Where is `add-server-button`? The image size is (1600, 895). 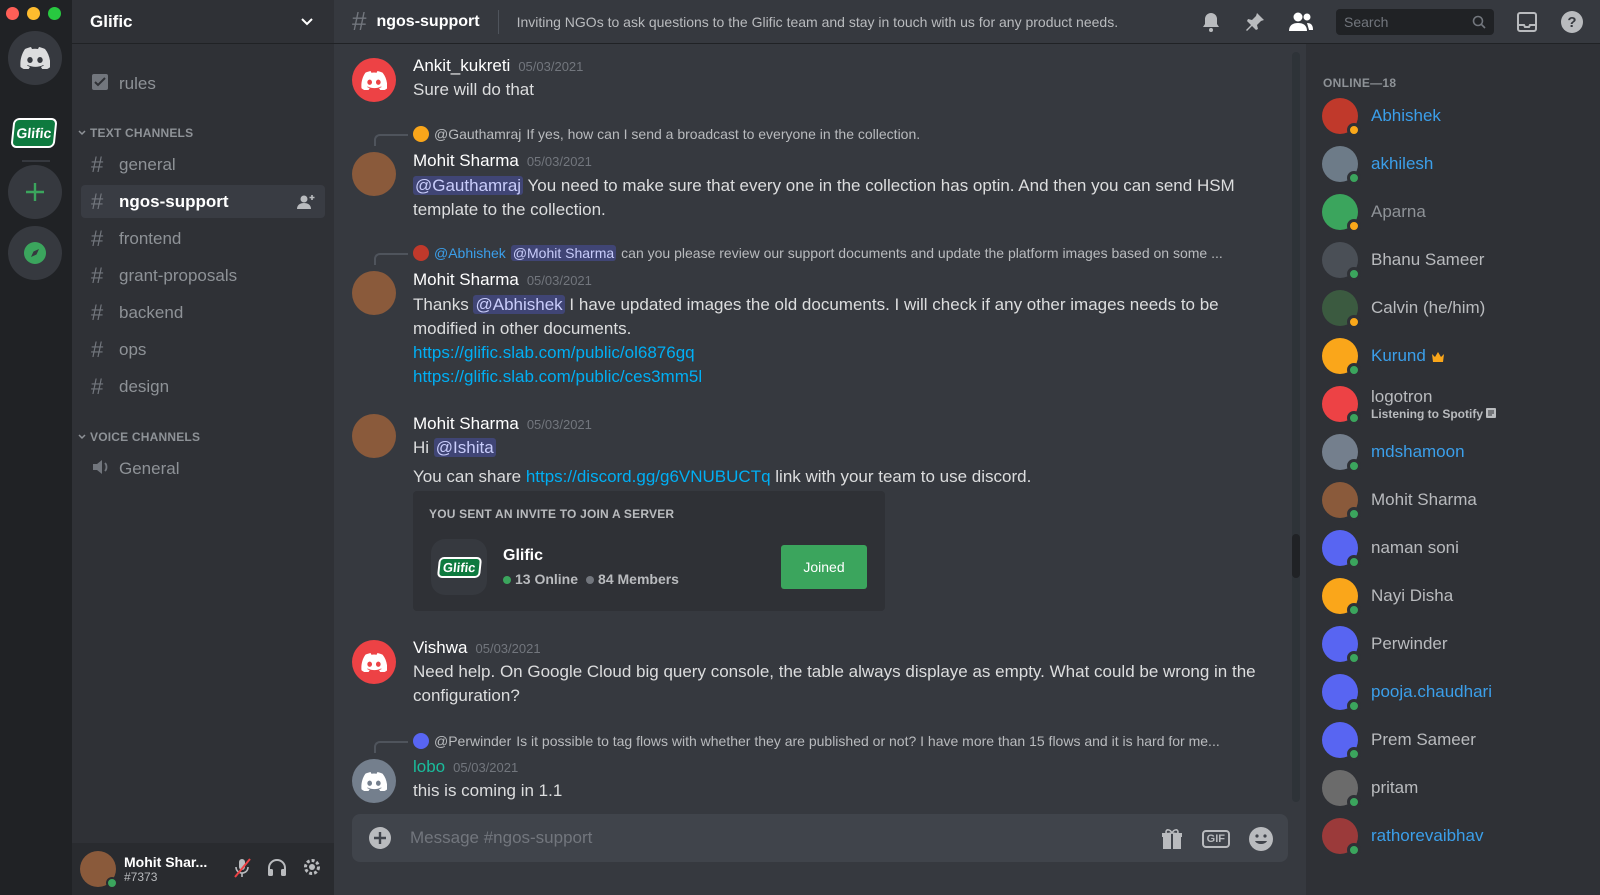
add-server-button is located at coordinates (35, 192).